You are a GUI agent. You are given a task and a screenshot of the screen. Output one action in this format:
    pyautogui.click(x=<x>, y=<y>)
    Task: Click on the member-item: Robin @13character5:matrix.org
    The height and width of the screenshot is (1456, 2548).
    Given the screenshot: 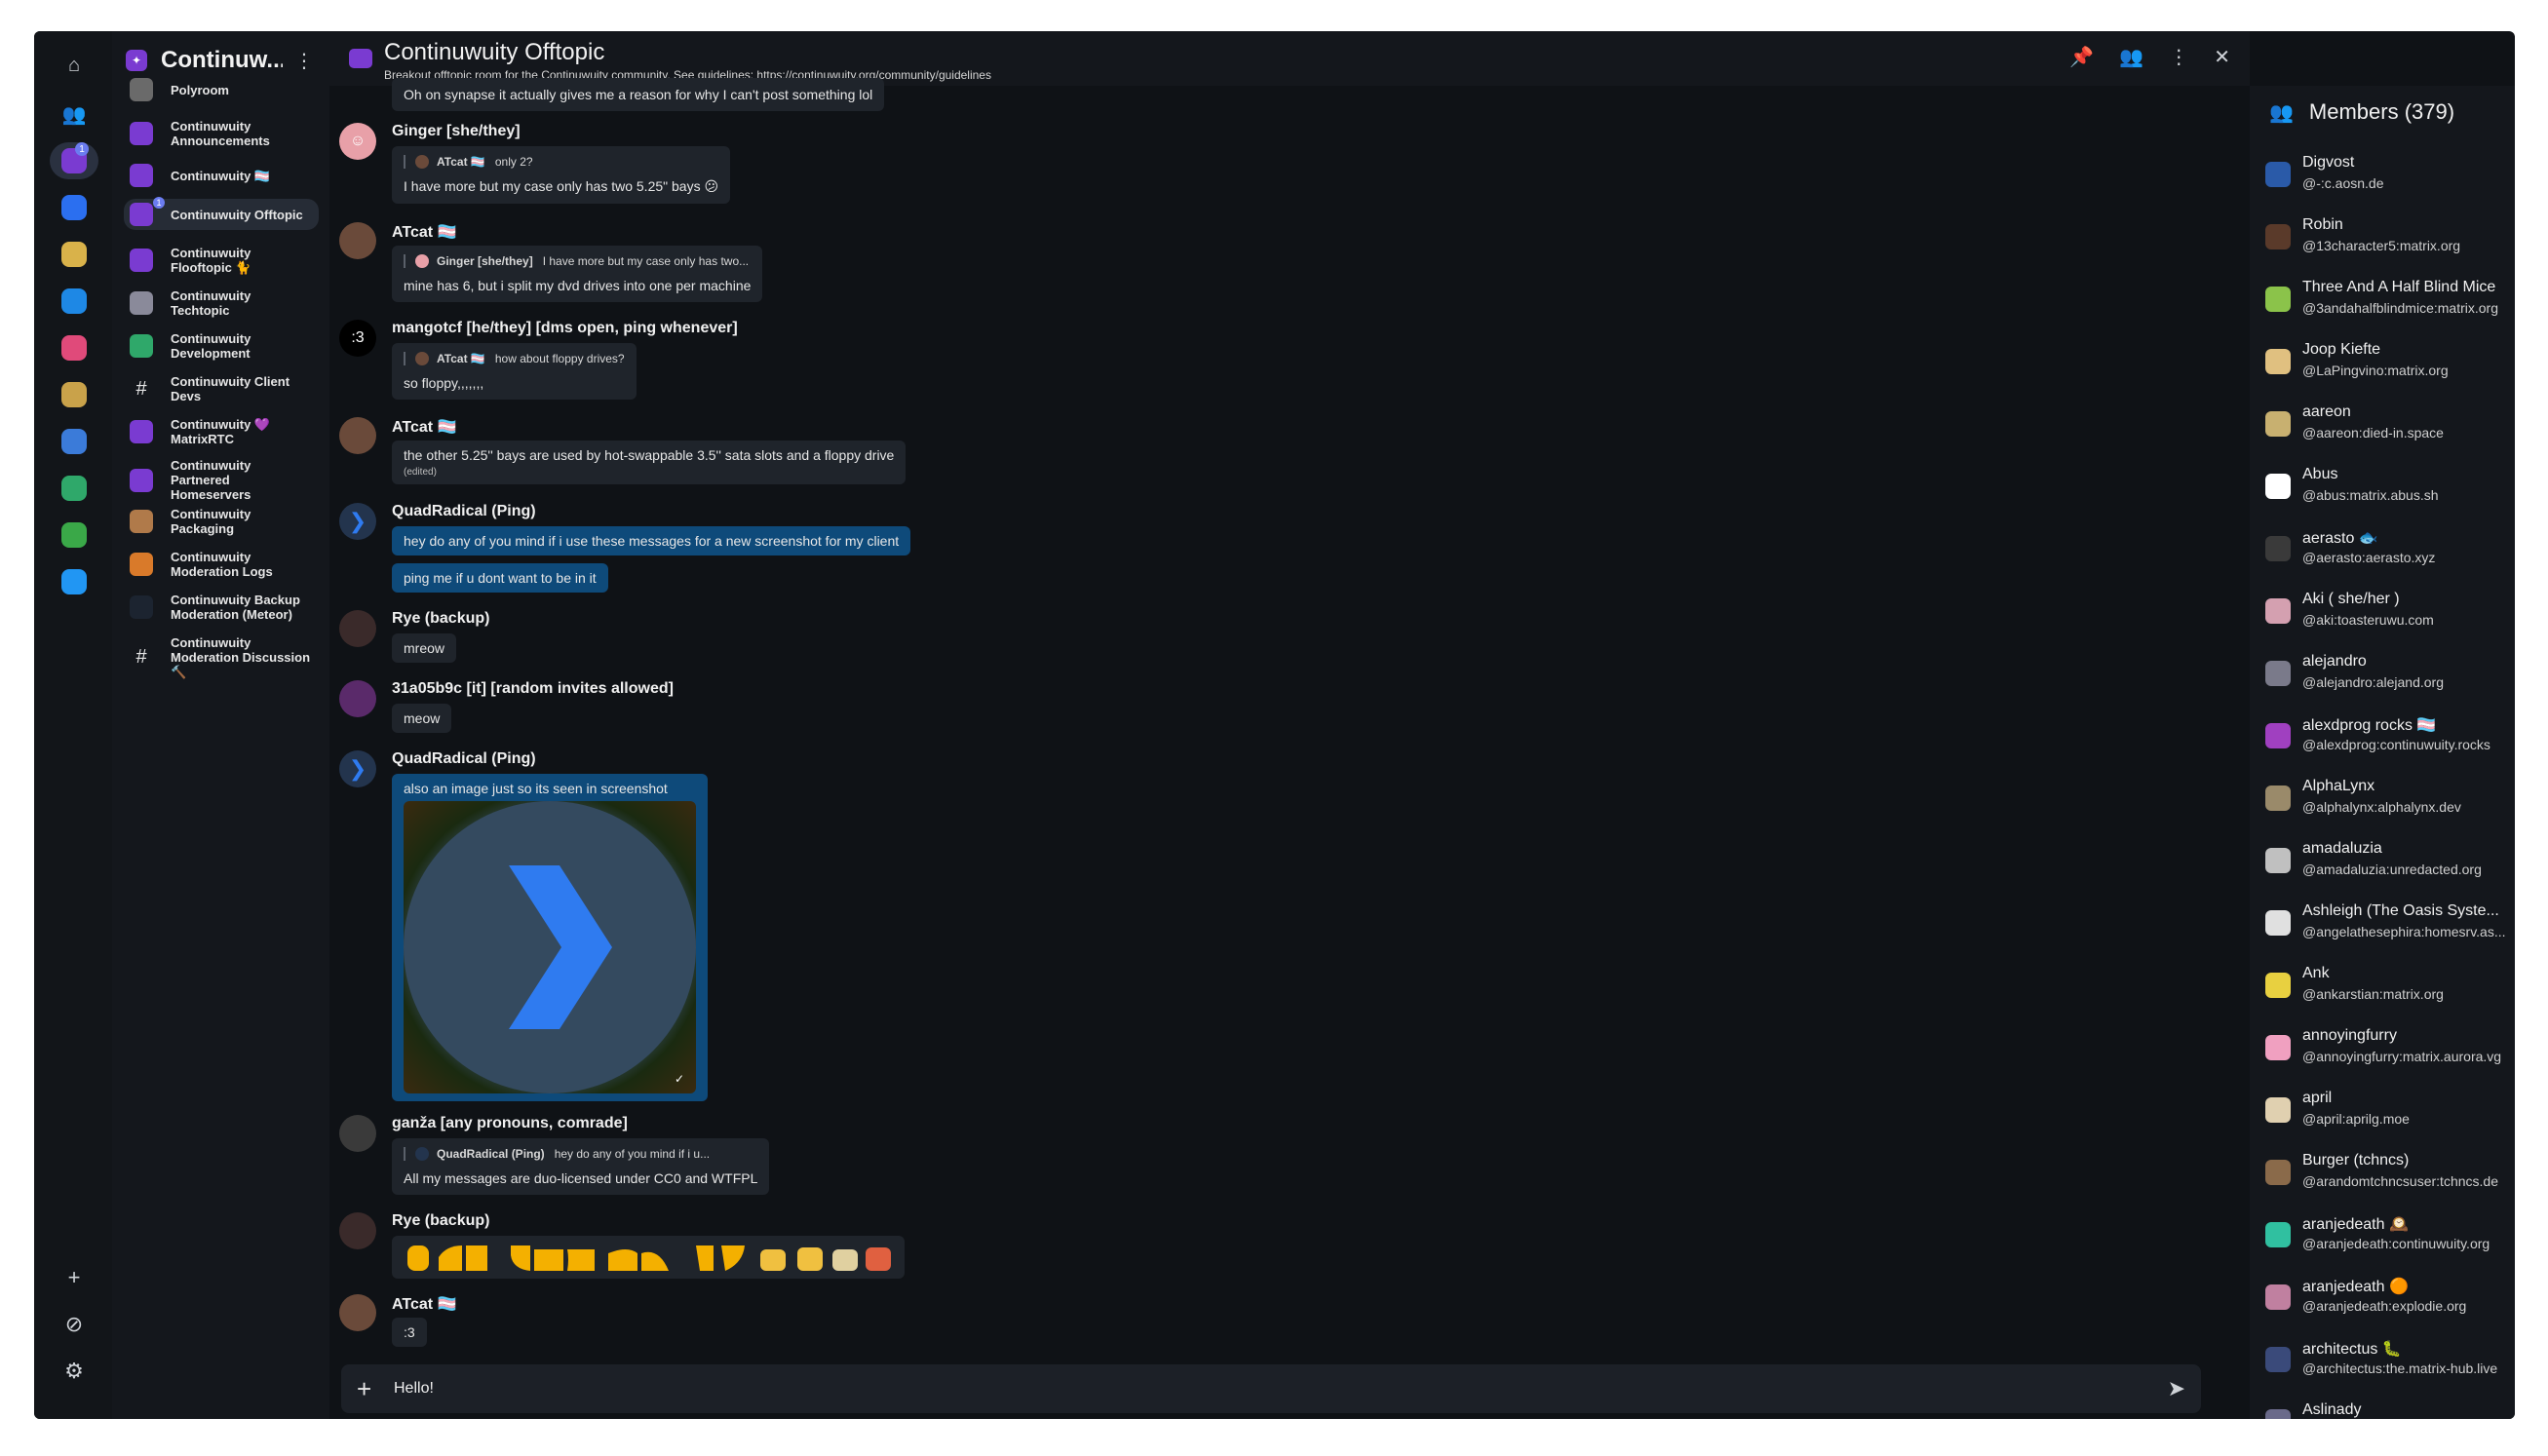 What is the action you would take?
    pyautogui.click(x=2387, y=236)
    